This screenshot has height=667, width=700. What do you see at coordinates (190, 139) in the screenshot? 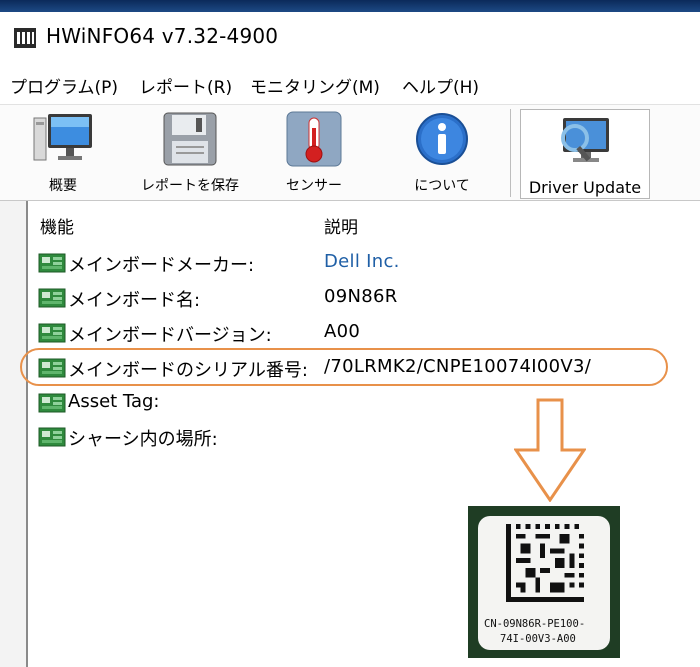
I see `floppy-disk-icon` at bounding box center [190, 139].